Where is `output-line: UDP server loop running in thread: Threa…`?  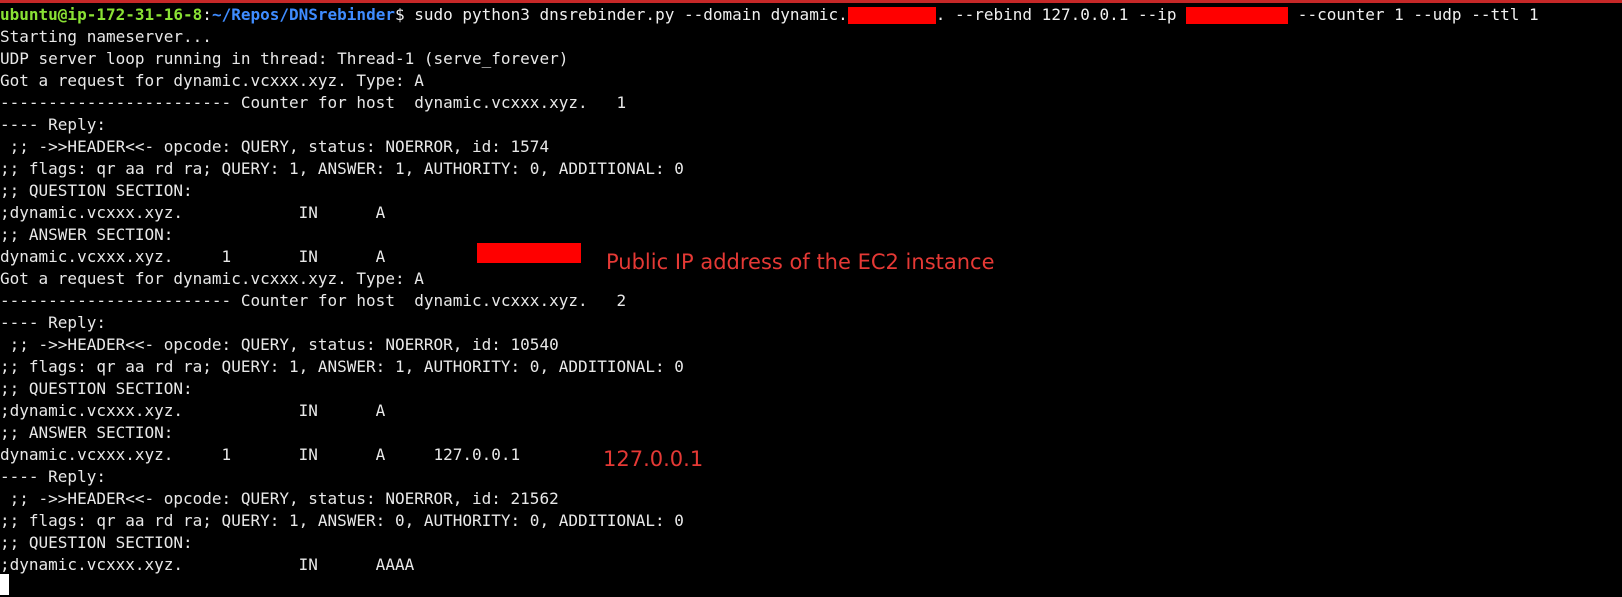 output-line: UDP server loop running in thread: Threa… is located at coordinates (284, 58).